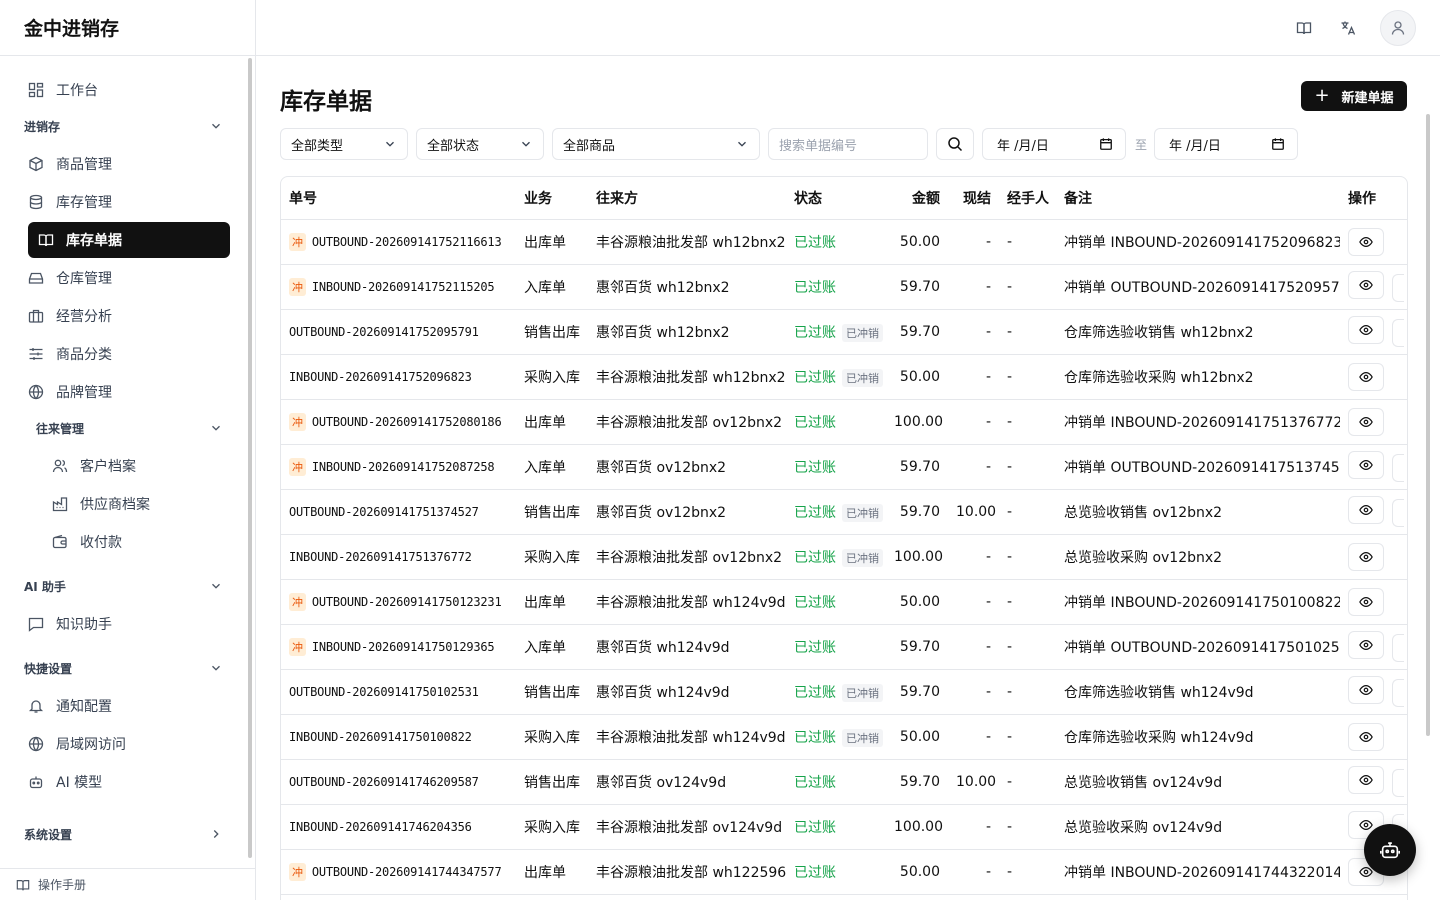 This screenshot has height=900, width=1440. What do you see at coordinates (398, 422) in the screenshot?
I see `doc-code-cell: 冲 OUTBOUND-202609141752080186` at bounding box center [398, 422].